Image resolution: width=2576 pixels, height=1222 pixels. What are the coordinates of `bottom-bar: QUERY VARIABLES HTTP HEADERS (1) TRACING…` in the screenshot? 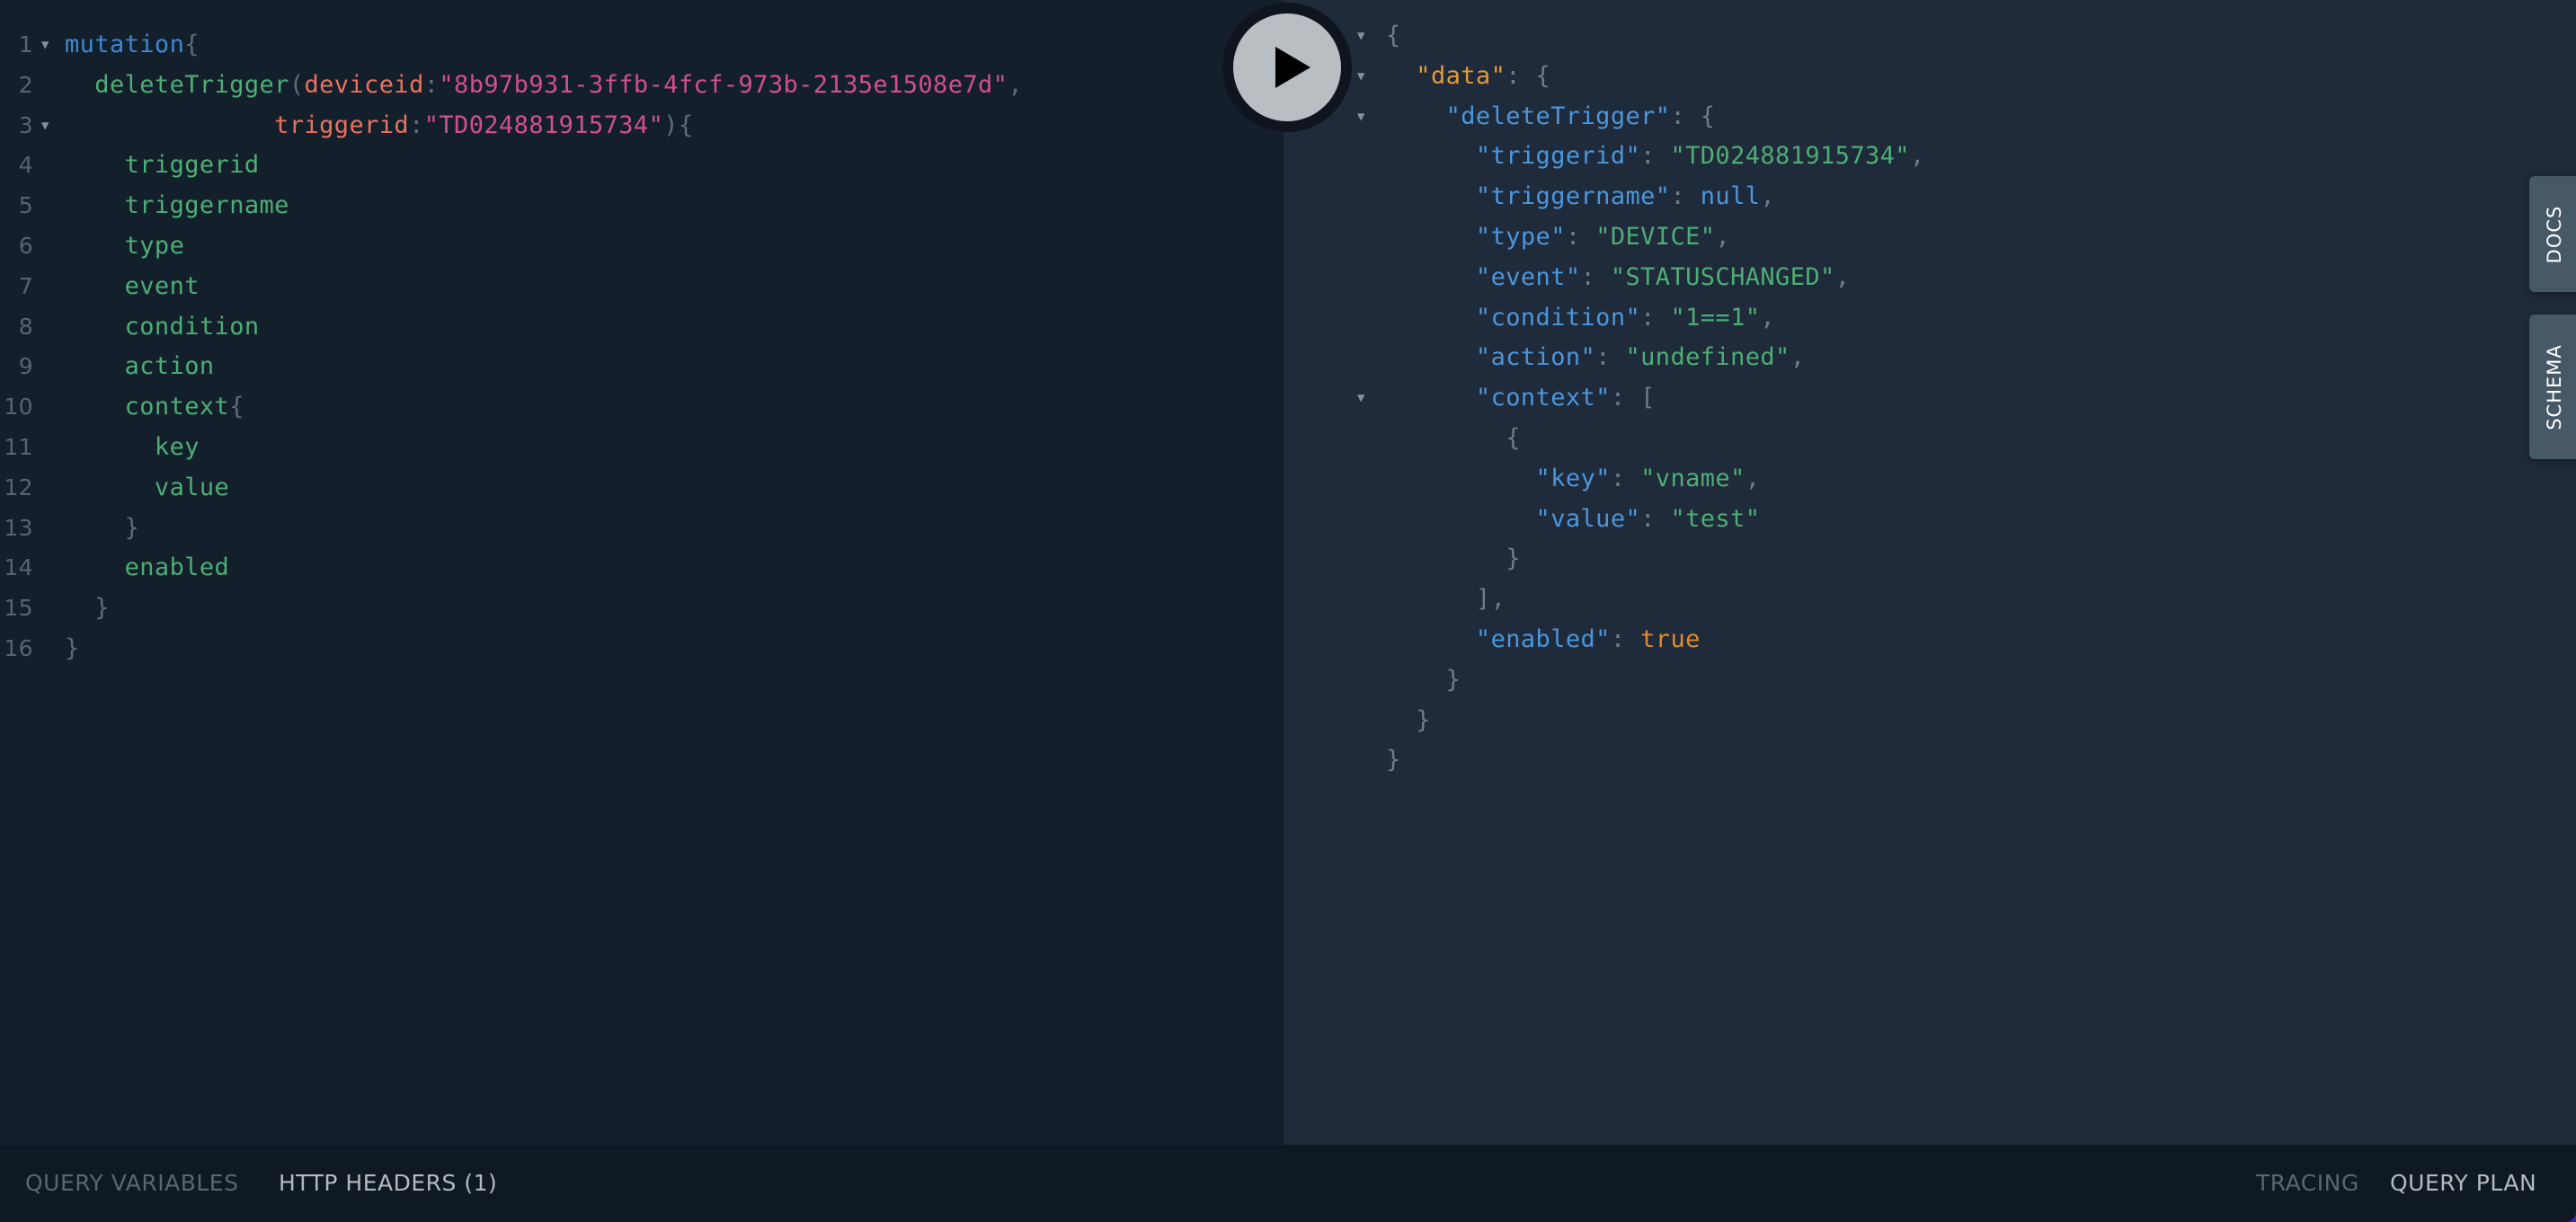 It's located at (1288, 1183).